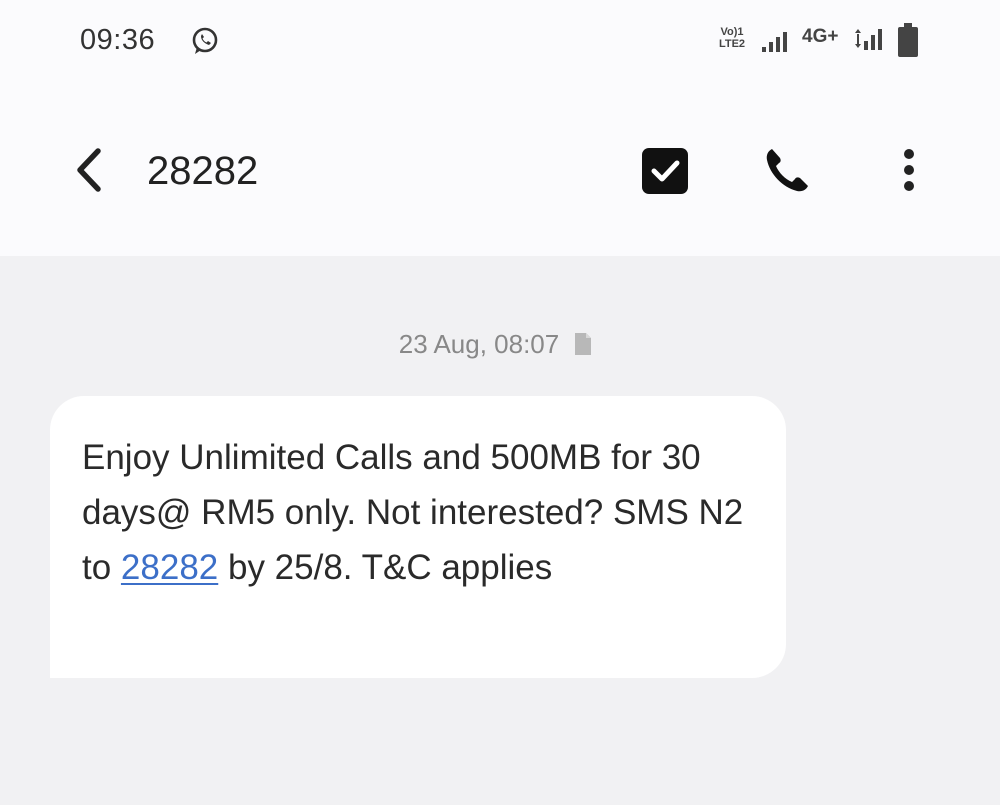  What do you see at coordinates (732, 44) in the screenshot?
I see `volte-line-2: LTE2` at bounding box center [732, 44].